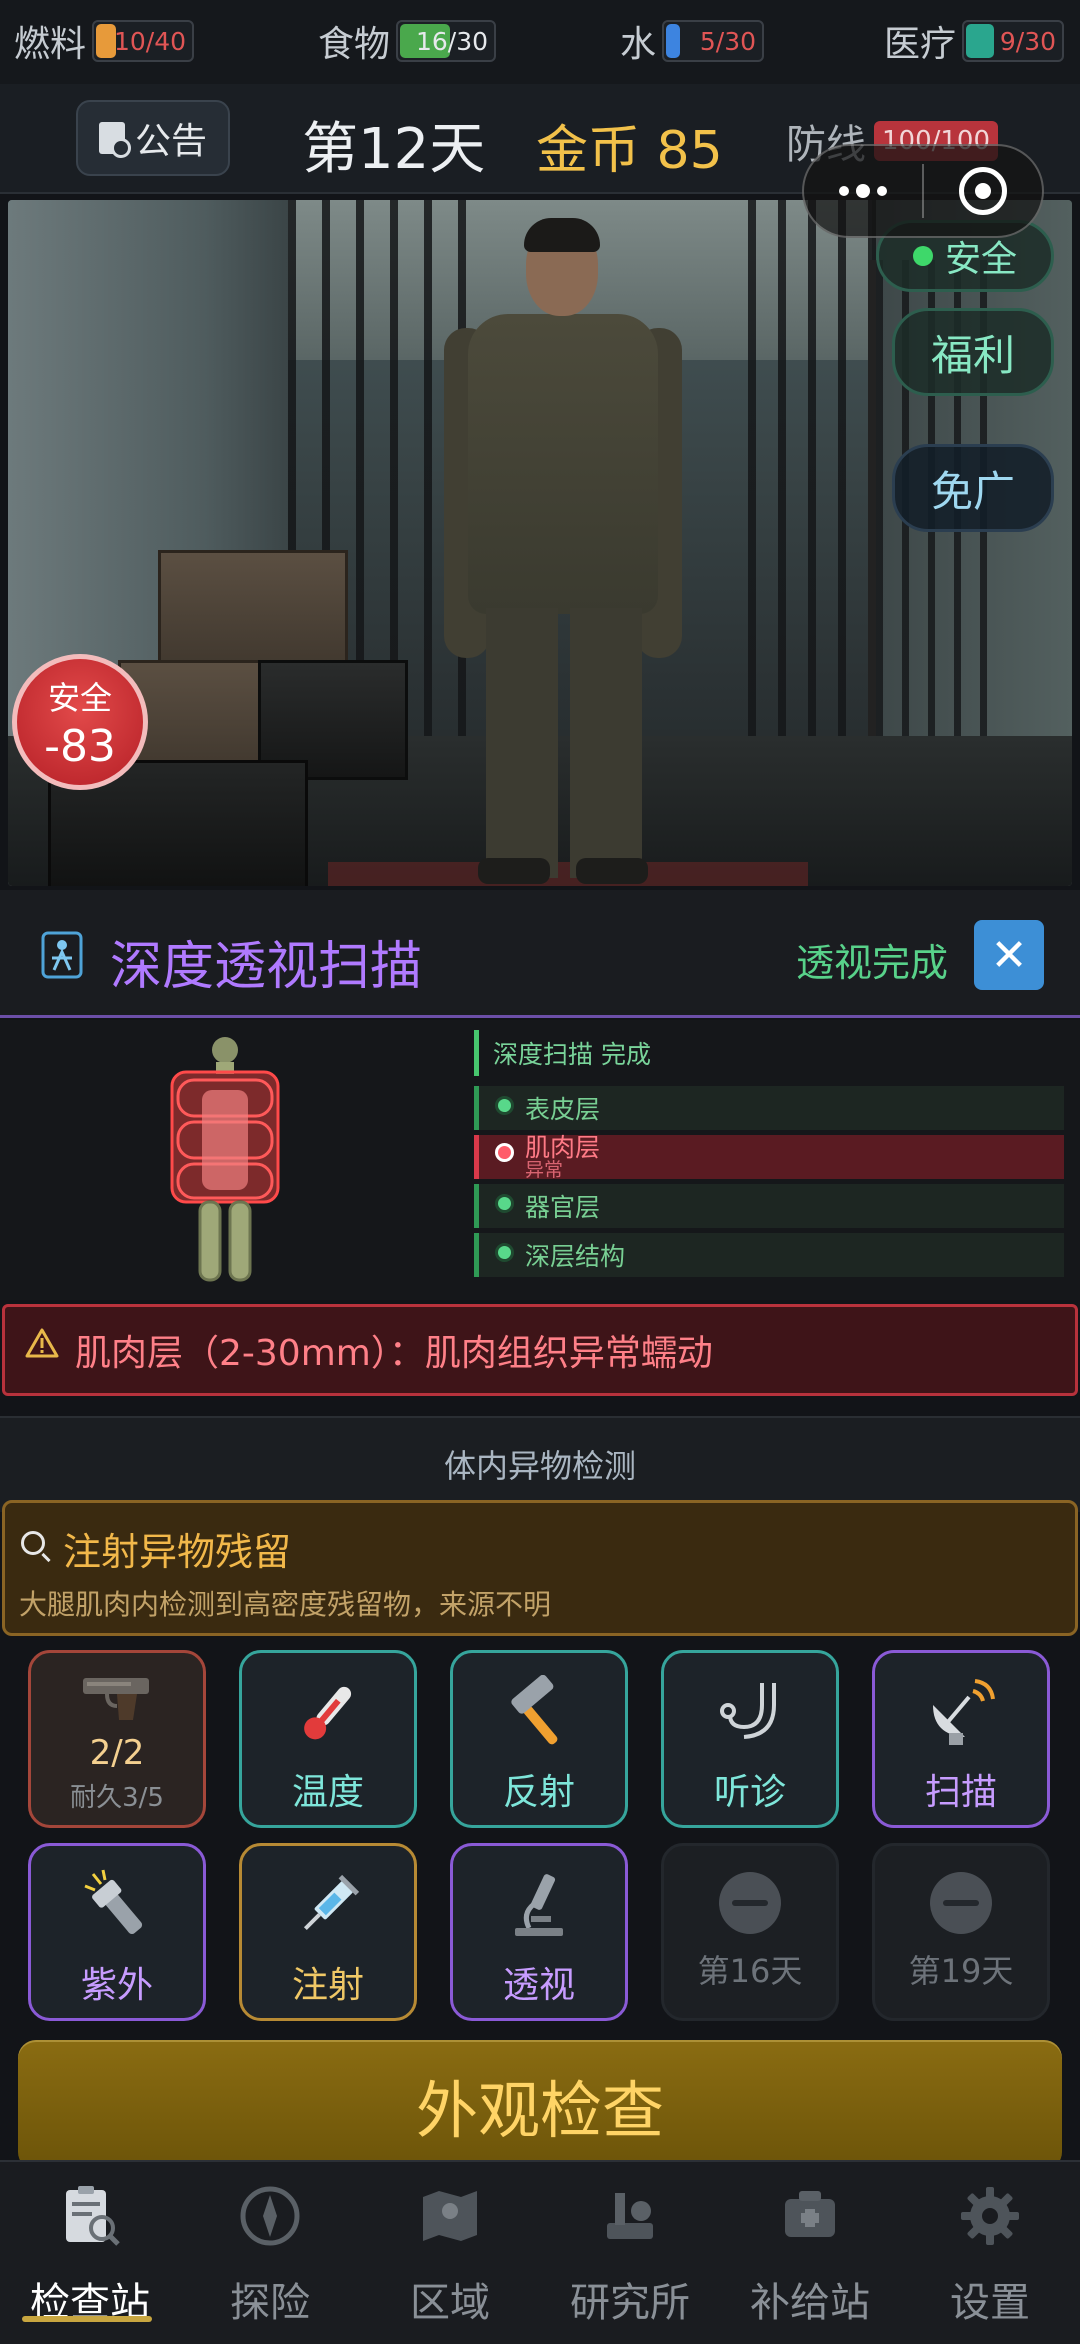 The height and width of the screenshot is (2344, 1080). I want to click on visitor-figure, so click(563, 552).